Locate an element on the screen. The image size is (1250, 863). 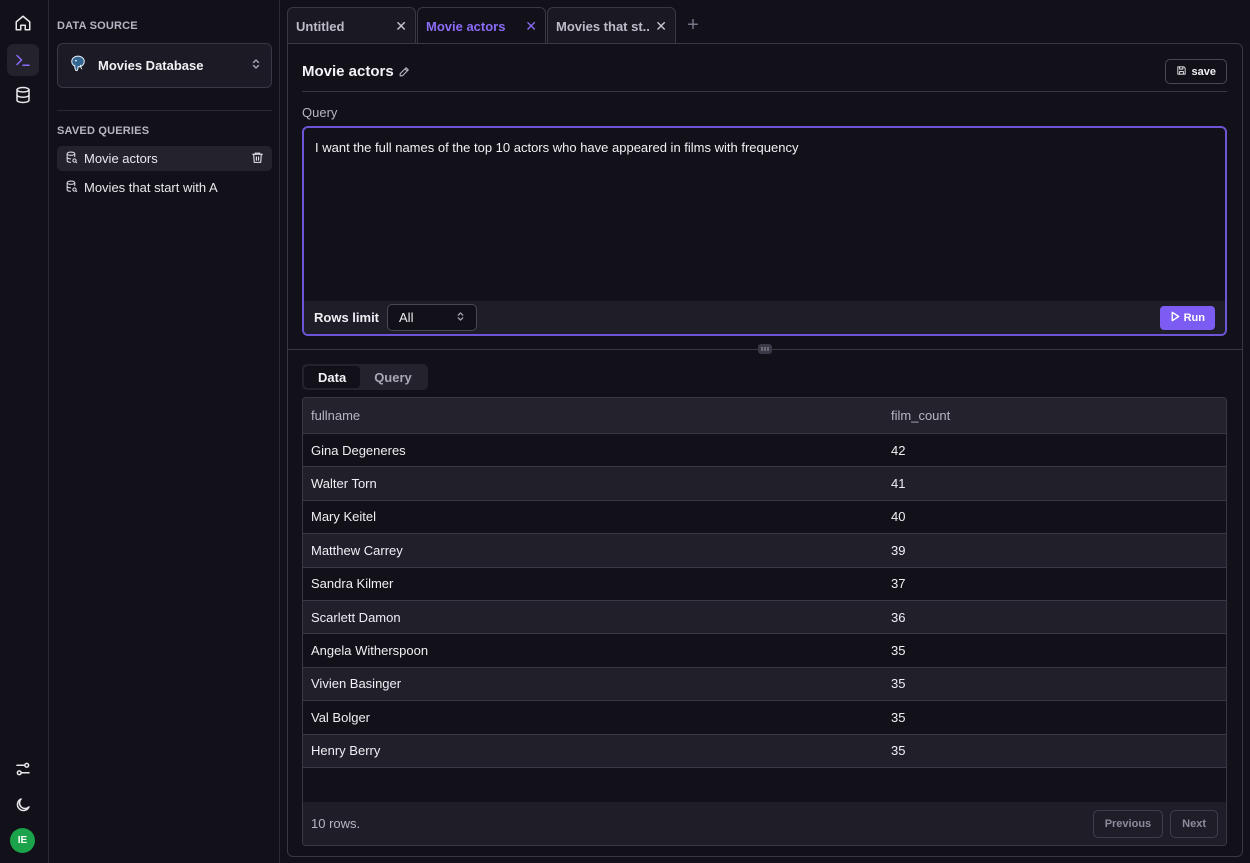
query-title: Movie actors is located at coordinates (348, 71).